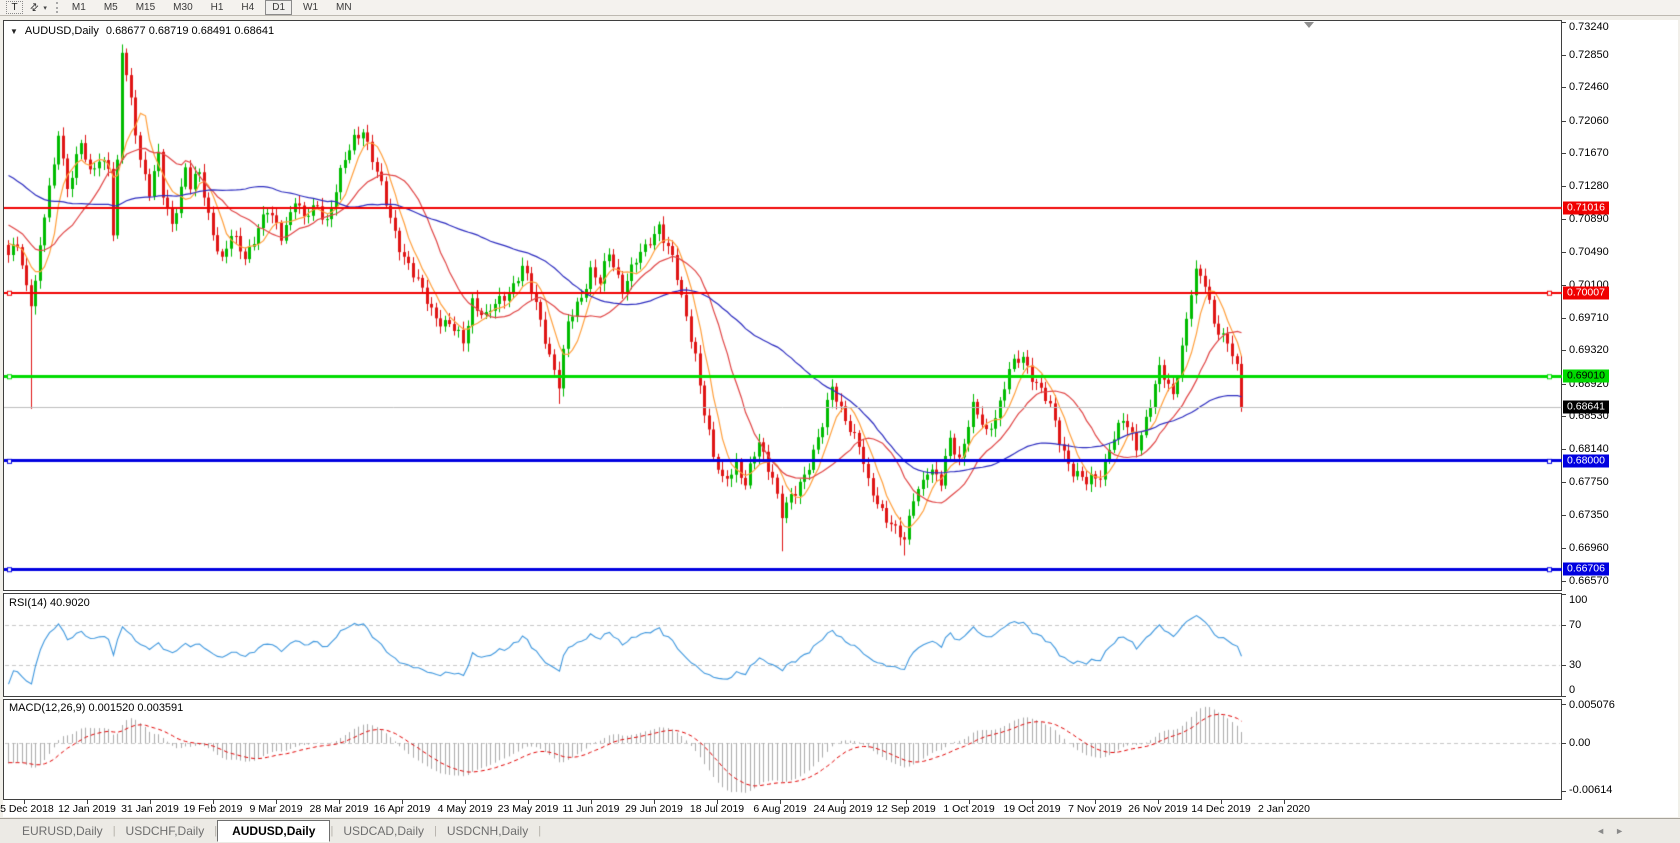 The width and height of the screenshot is (1680, 843). I want to click on date-label: 31 Jan 2019, so click(150, 809).